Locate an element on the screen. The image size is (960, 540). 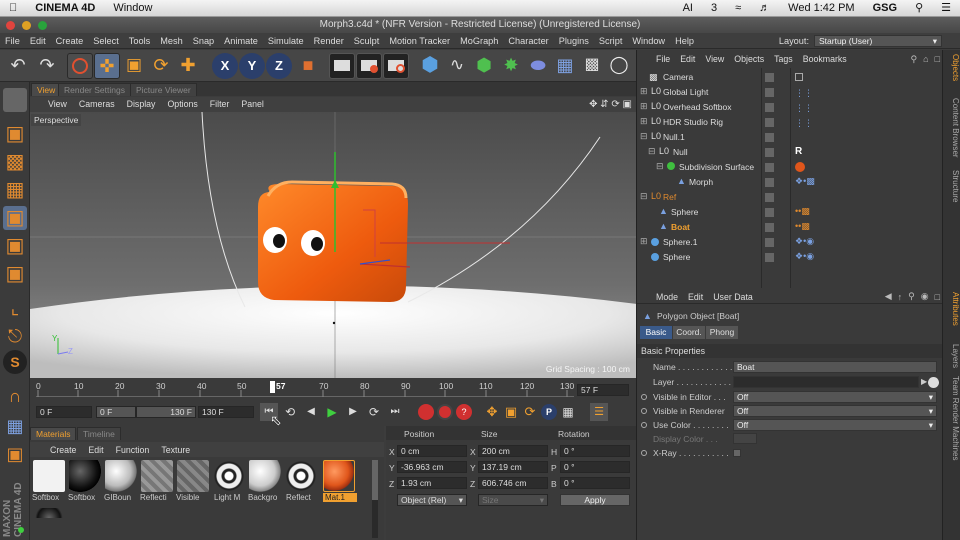
viewport-menu-cameras: Cameras is located at coordinates (97, 104).